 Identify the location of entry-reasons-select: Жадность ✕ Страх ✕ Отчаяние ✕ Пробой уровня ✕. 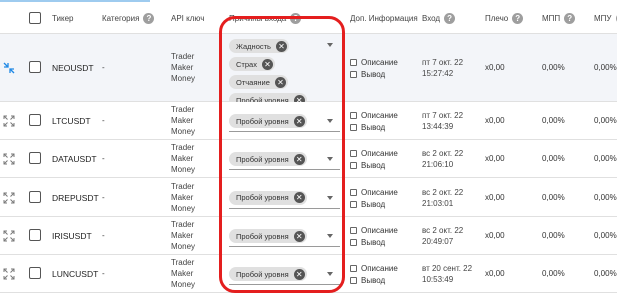
(268, 73).